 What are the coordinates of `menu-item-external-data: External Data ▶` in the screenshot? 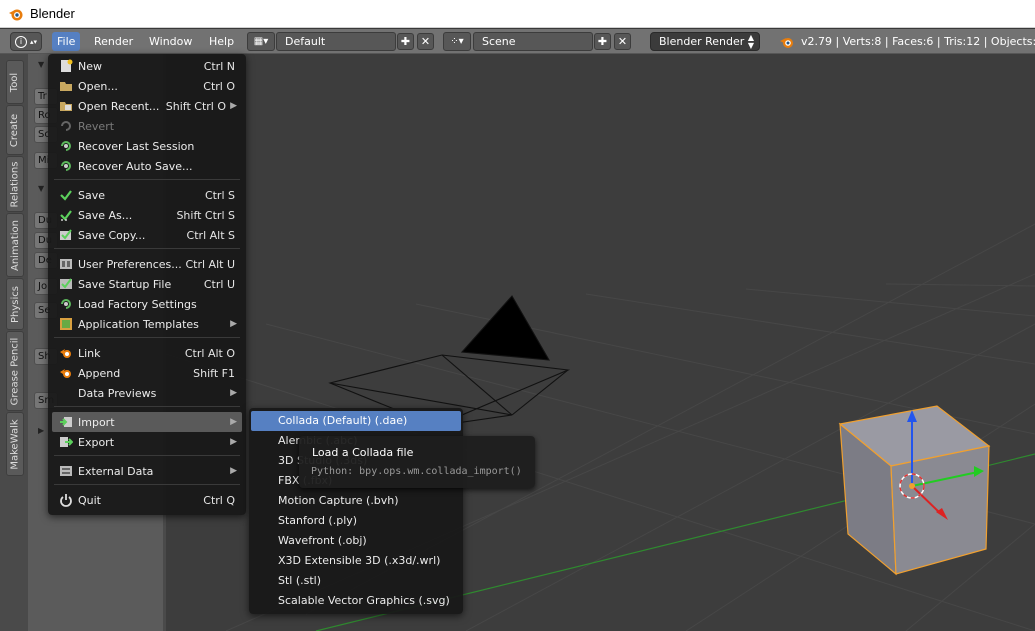 It's located at (147, 471).